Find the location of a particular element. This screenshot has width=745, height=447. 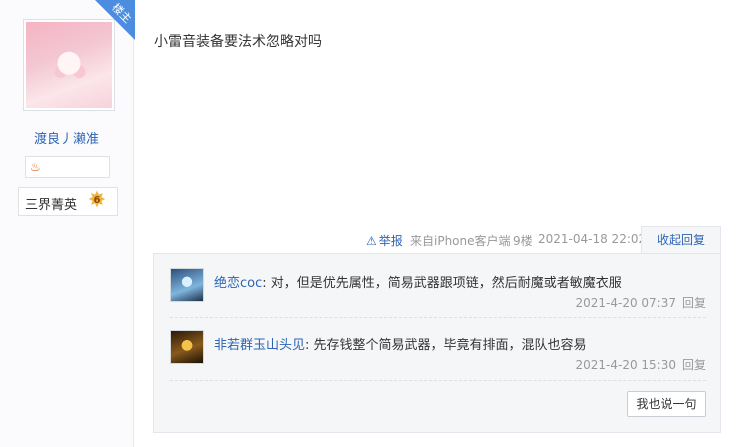

op-badge: 楼主 is located at coordinates (115, 20).